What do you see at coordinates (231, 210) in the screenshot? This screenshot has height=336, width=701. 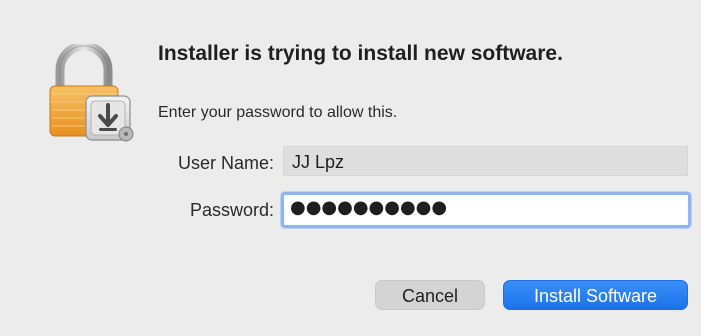 I see `password-label: Password:` at bounding box center [231, 210].